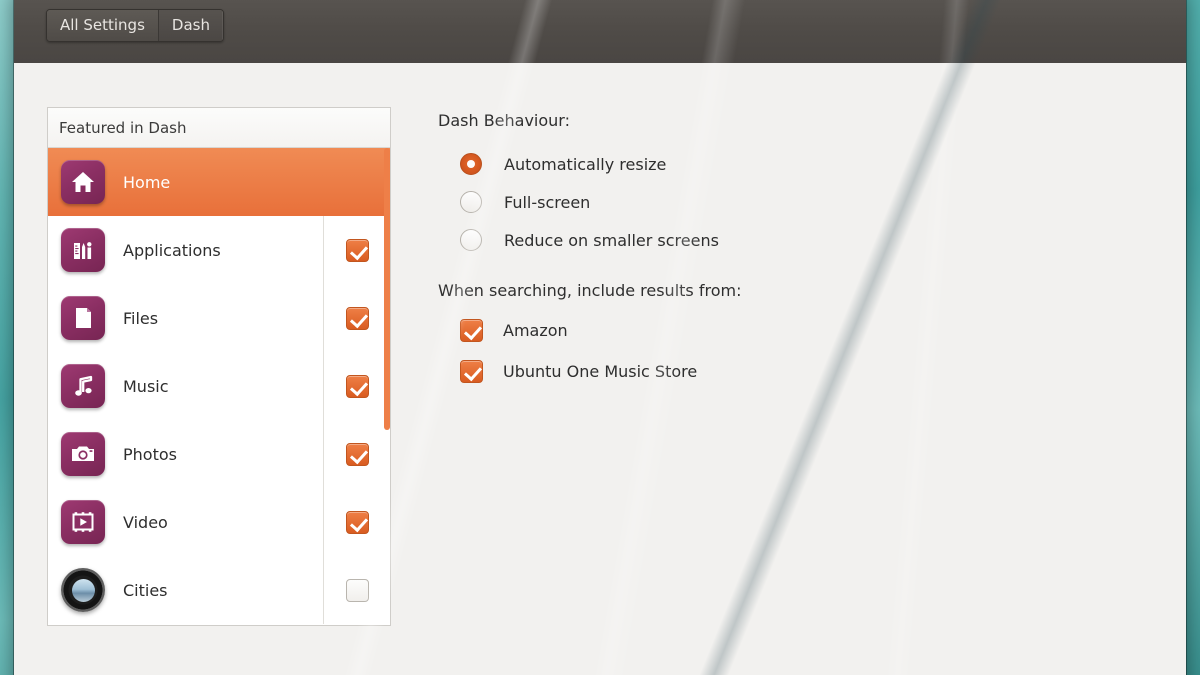  What do you see at coordinates (758, 164) in the screenshot?
I see `radio-row-automatically-resize: Automatically resize` at bounding box center [758, 164].